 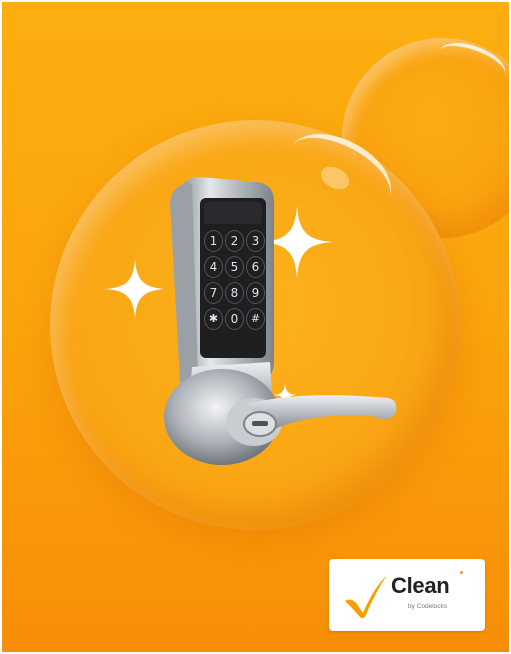 What do you see at coordinates (213, 319) in the screenshot?
I see `keypad-key: ✱` at bounding box center [213, 319].